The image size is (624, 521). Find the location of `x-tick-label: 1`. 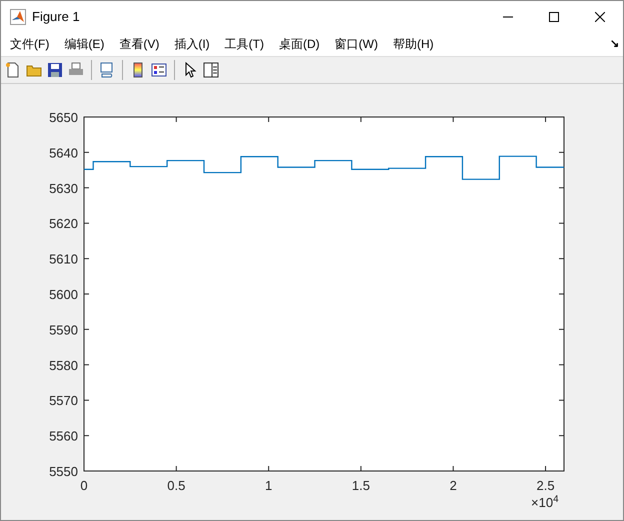

x-tick-label: 1 is located at coordinates (268, 485).